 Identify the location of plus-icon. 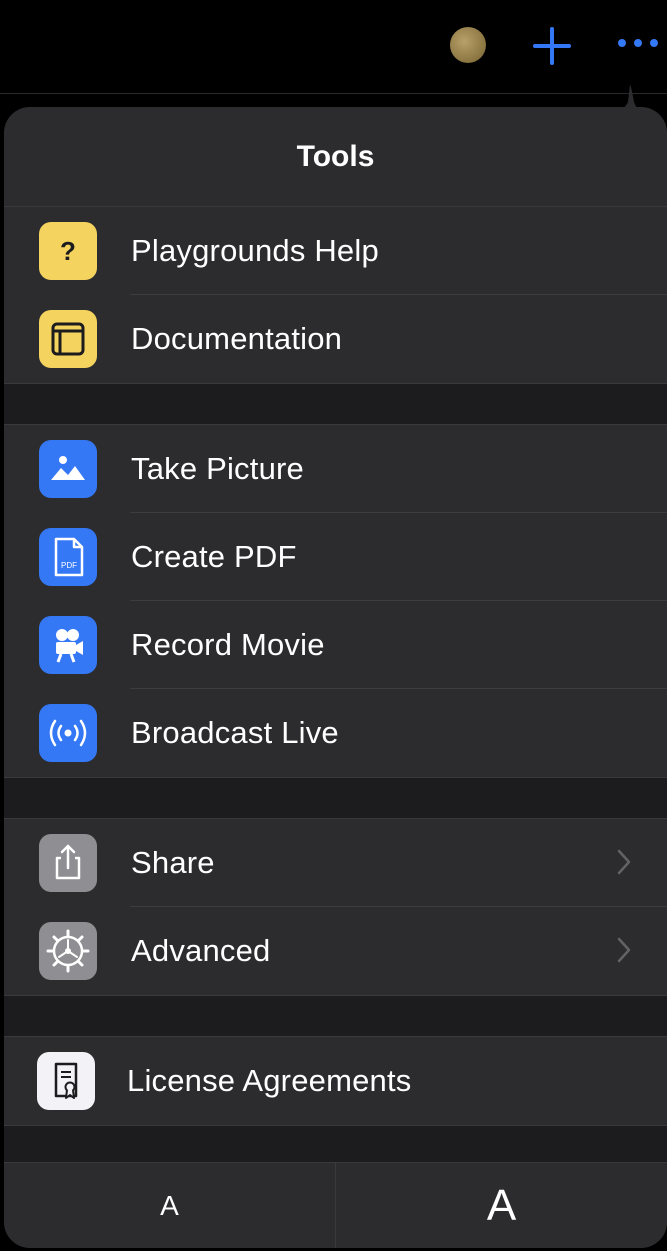
(552, 46).